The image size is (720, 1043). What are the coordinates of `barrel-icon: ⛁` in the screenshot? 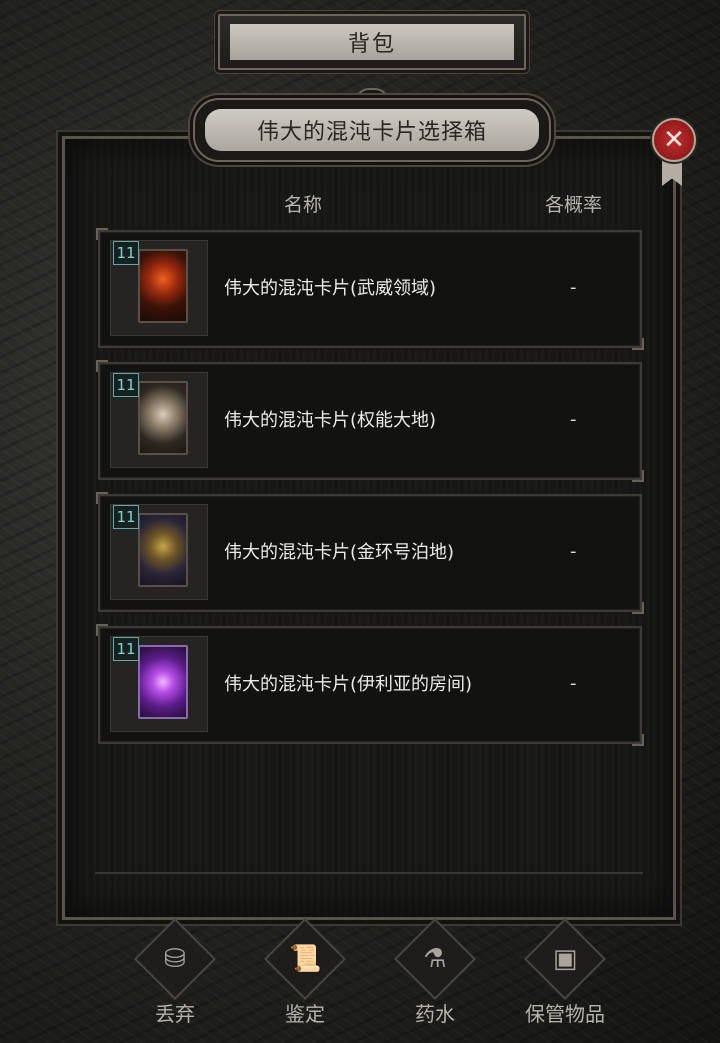 It's located at (175, 959).